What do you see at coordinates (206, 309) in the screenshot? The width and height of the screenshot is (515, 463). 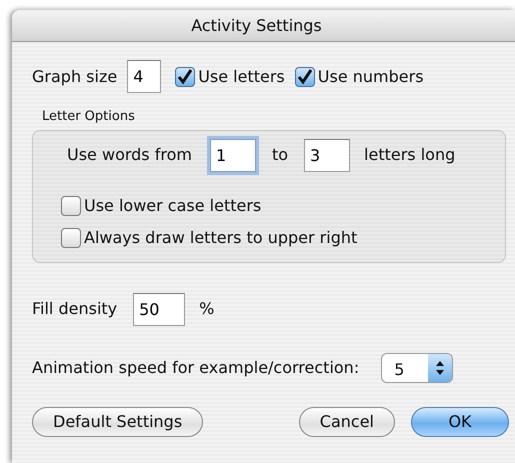 I see `unit-label: %` at bounding box center [206, 309].